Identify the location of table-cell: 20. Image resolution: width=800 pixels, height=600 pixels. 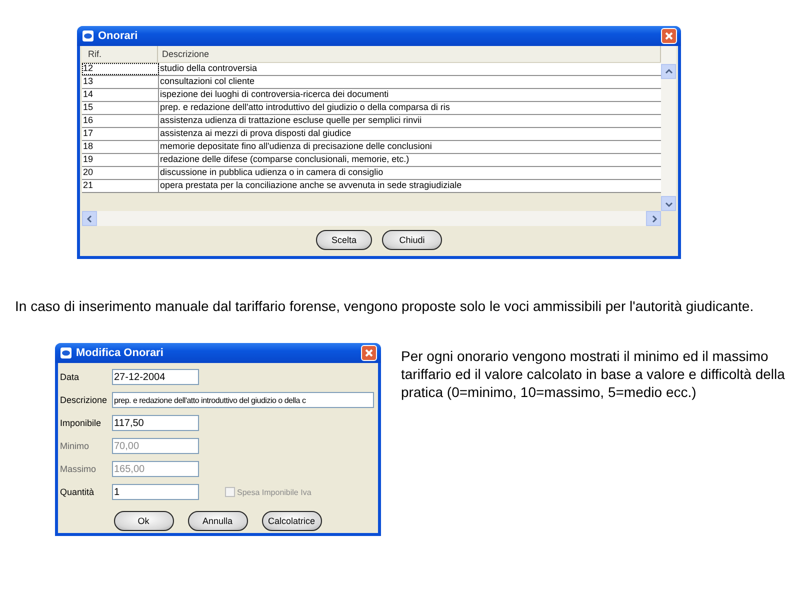
(120, 173).